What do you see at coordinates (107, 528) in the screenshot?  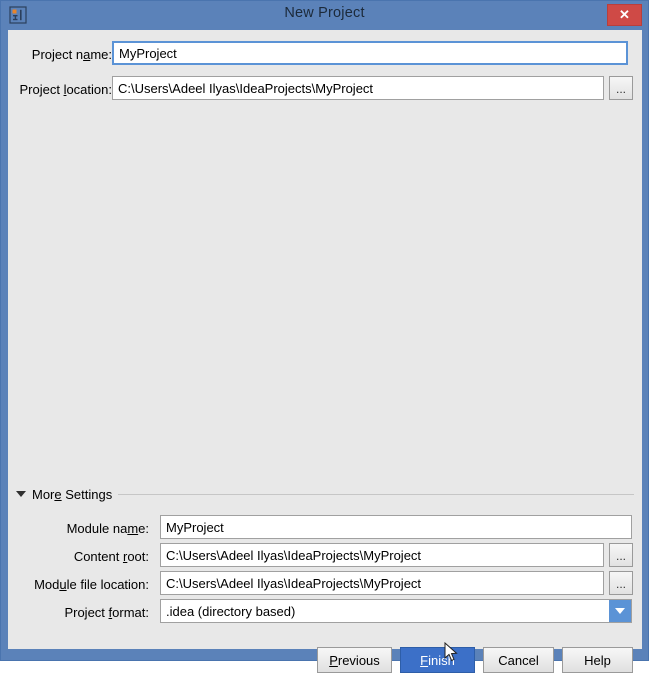 I see `module-name-label: Module name:` at bounding box center [107, 528].